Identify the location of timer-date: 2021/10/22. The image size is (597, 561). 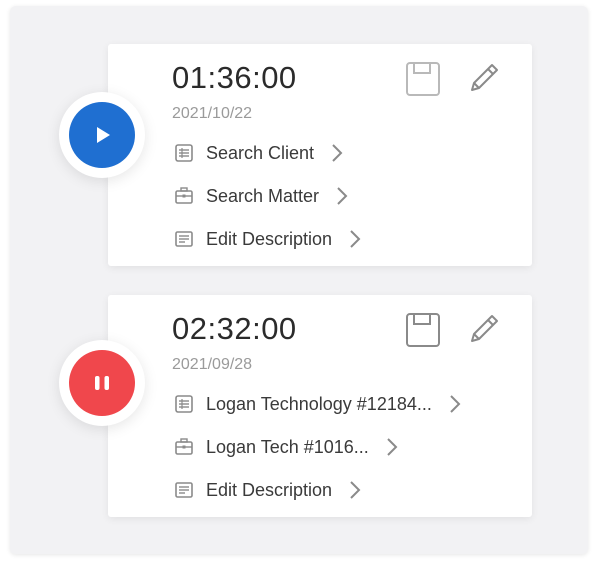
(212, 113).